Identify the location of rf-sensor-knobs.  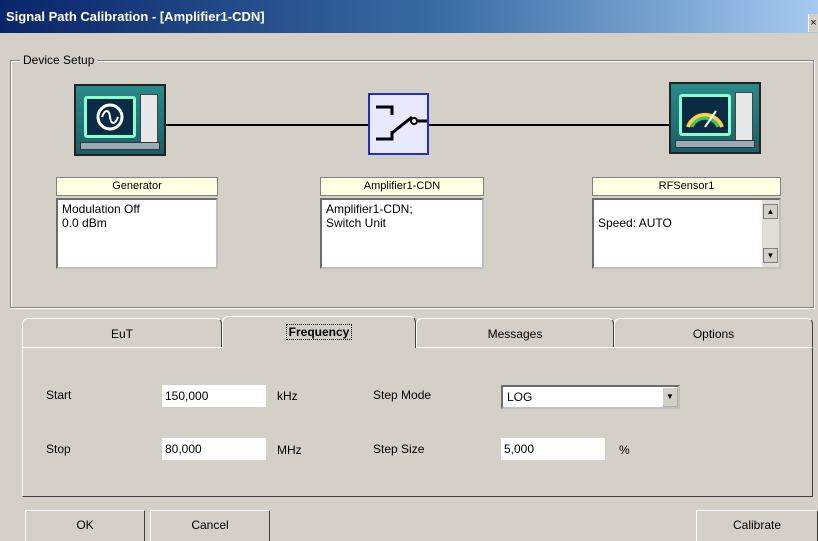
(744, 117).